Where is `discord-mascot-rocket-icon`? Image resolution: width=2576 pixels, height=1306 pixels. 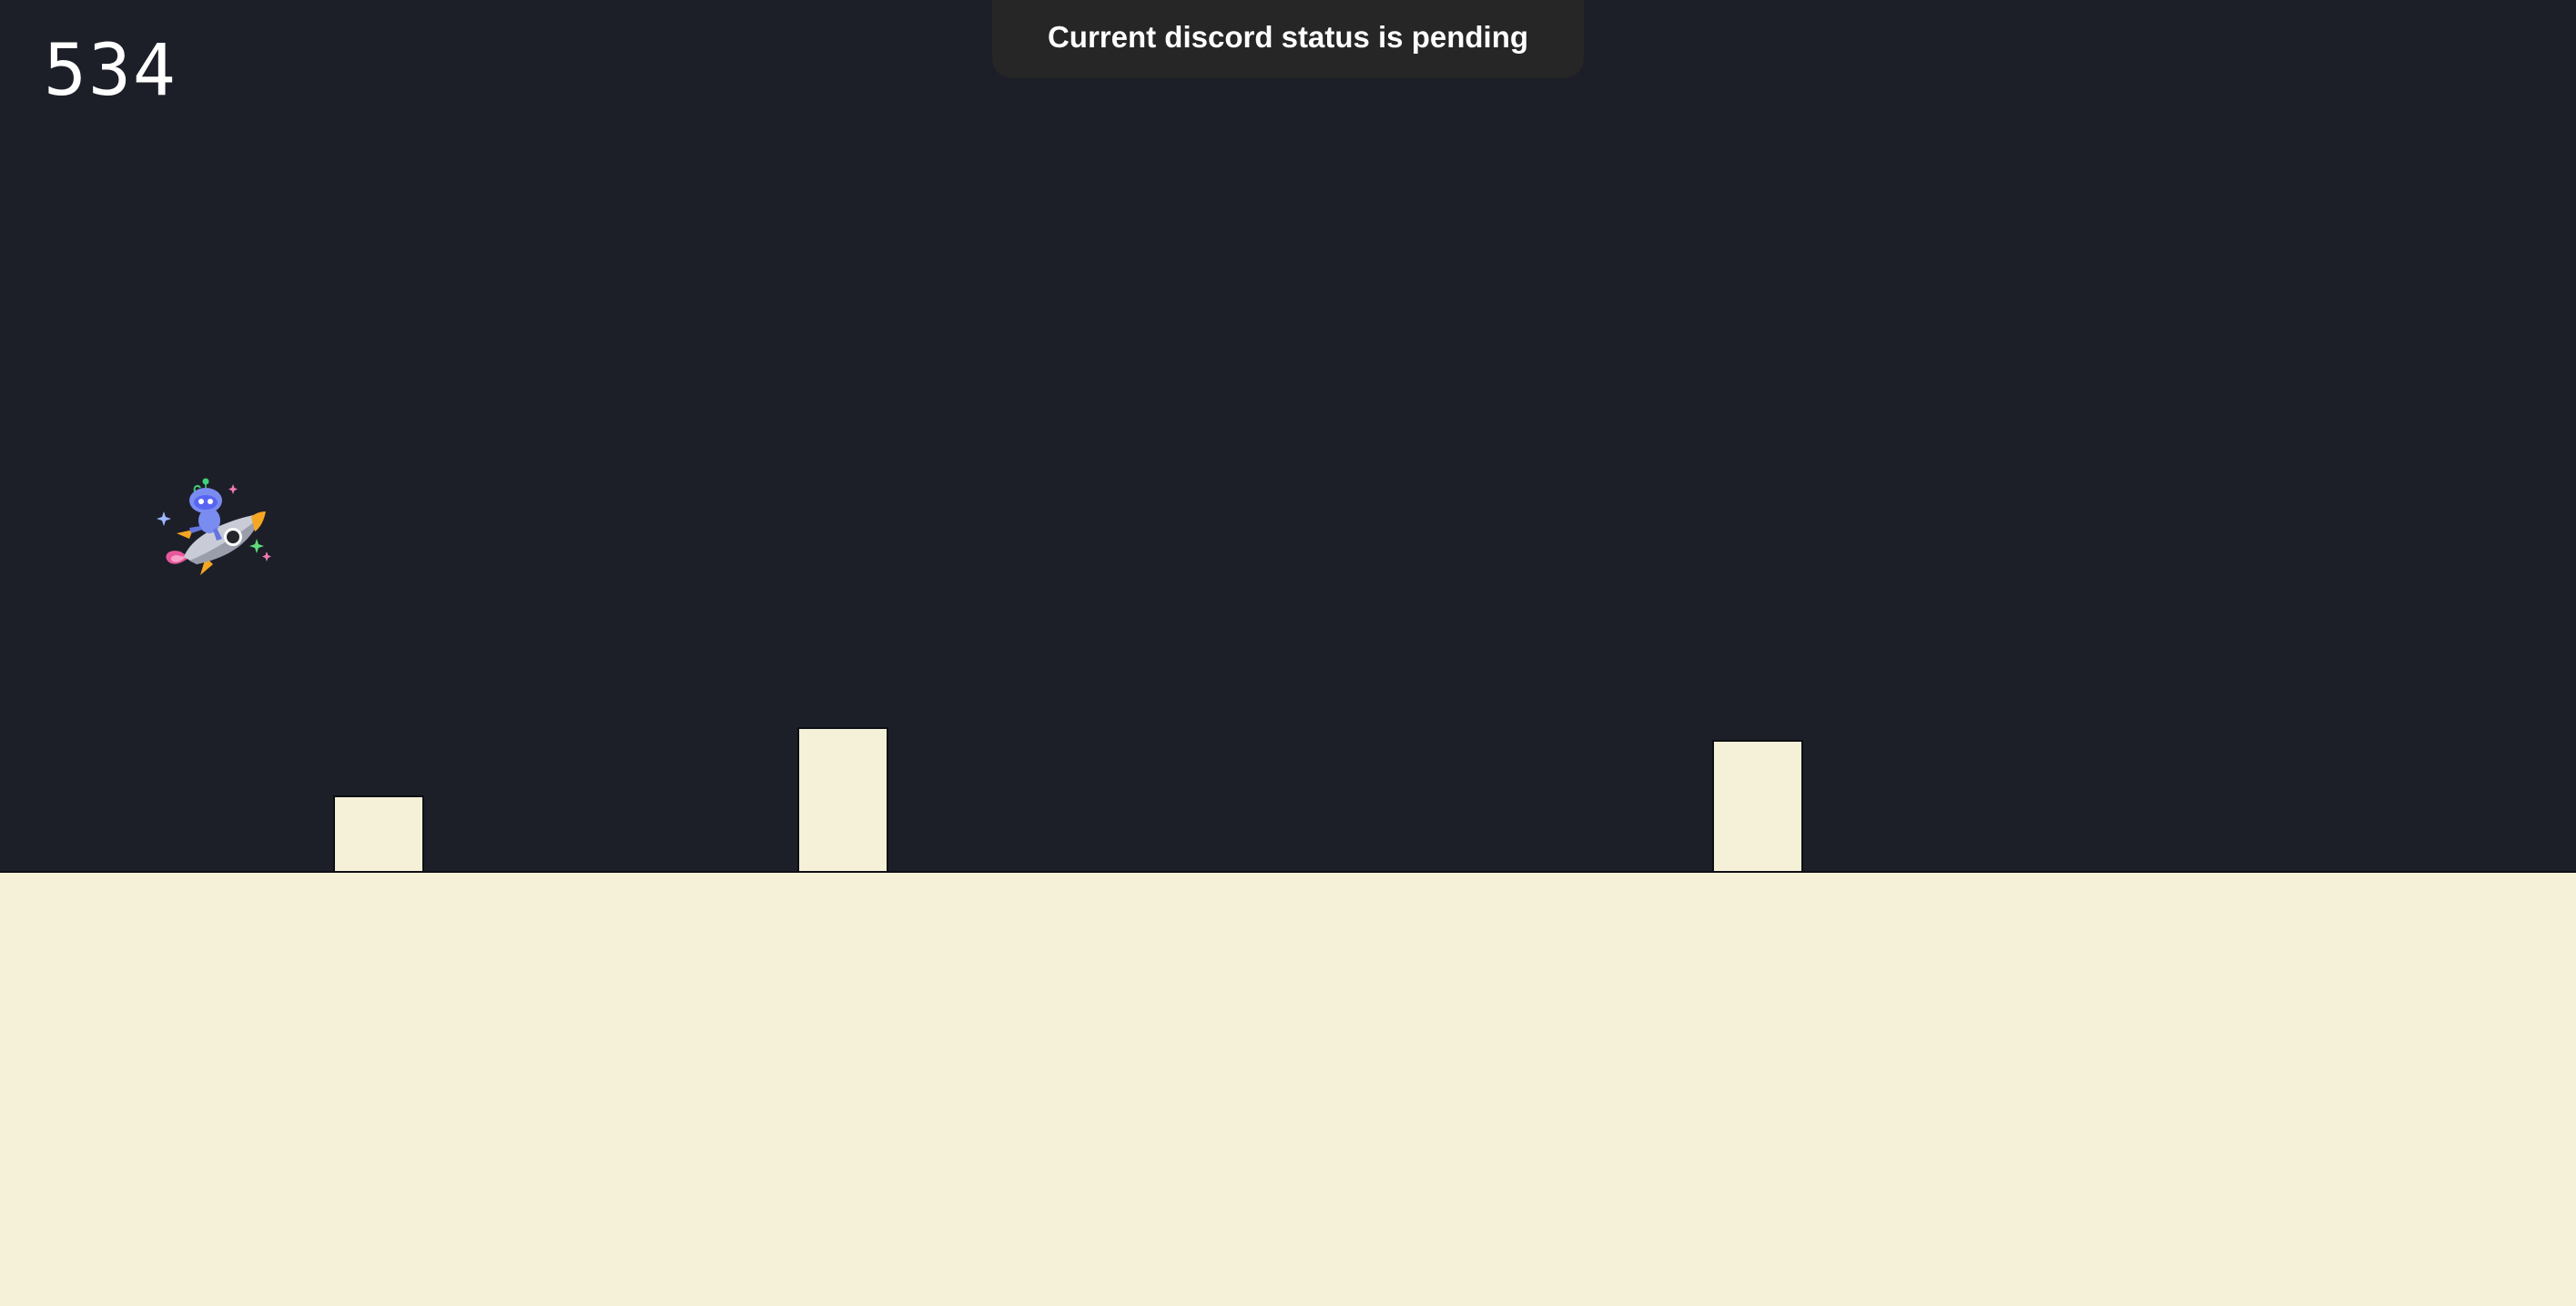
discord-mascot-rocket-icon is located at coordinates (214, 526).